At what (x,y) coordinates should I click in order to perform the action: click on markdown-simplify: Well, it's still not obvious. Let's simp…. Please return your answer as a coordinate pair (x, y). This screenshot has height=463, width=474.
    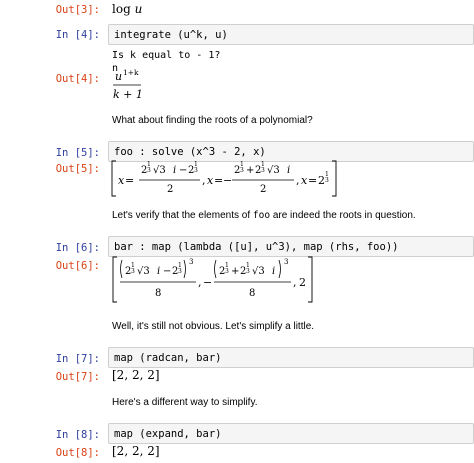
    Looking at the image, I should click on (213, 326).